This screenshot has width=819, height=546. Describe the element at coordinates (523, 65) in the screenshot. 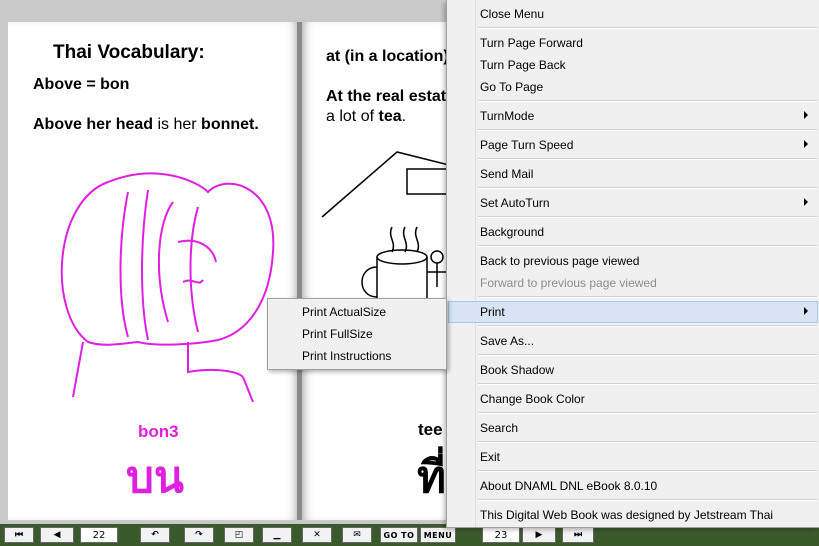

I see `menu-item-label: Turn Page Back` at that location.